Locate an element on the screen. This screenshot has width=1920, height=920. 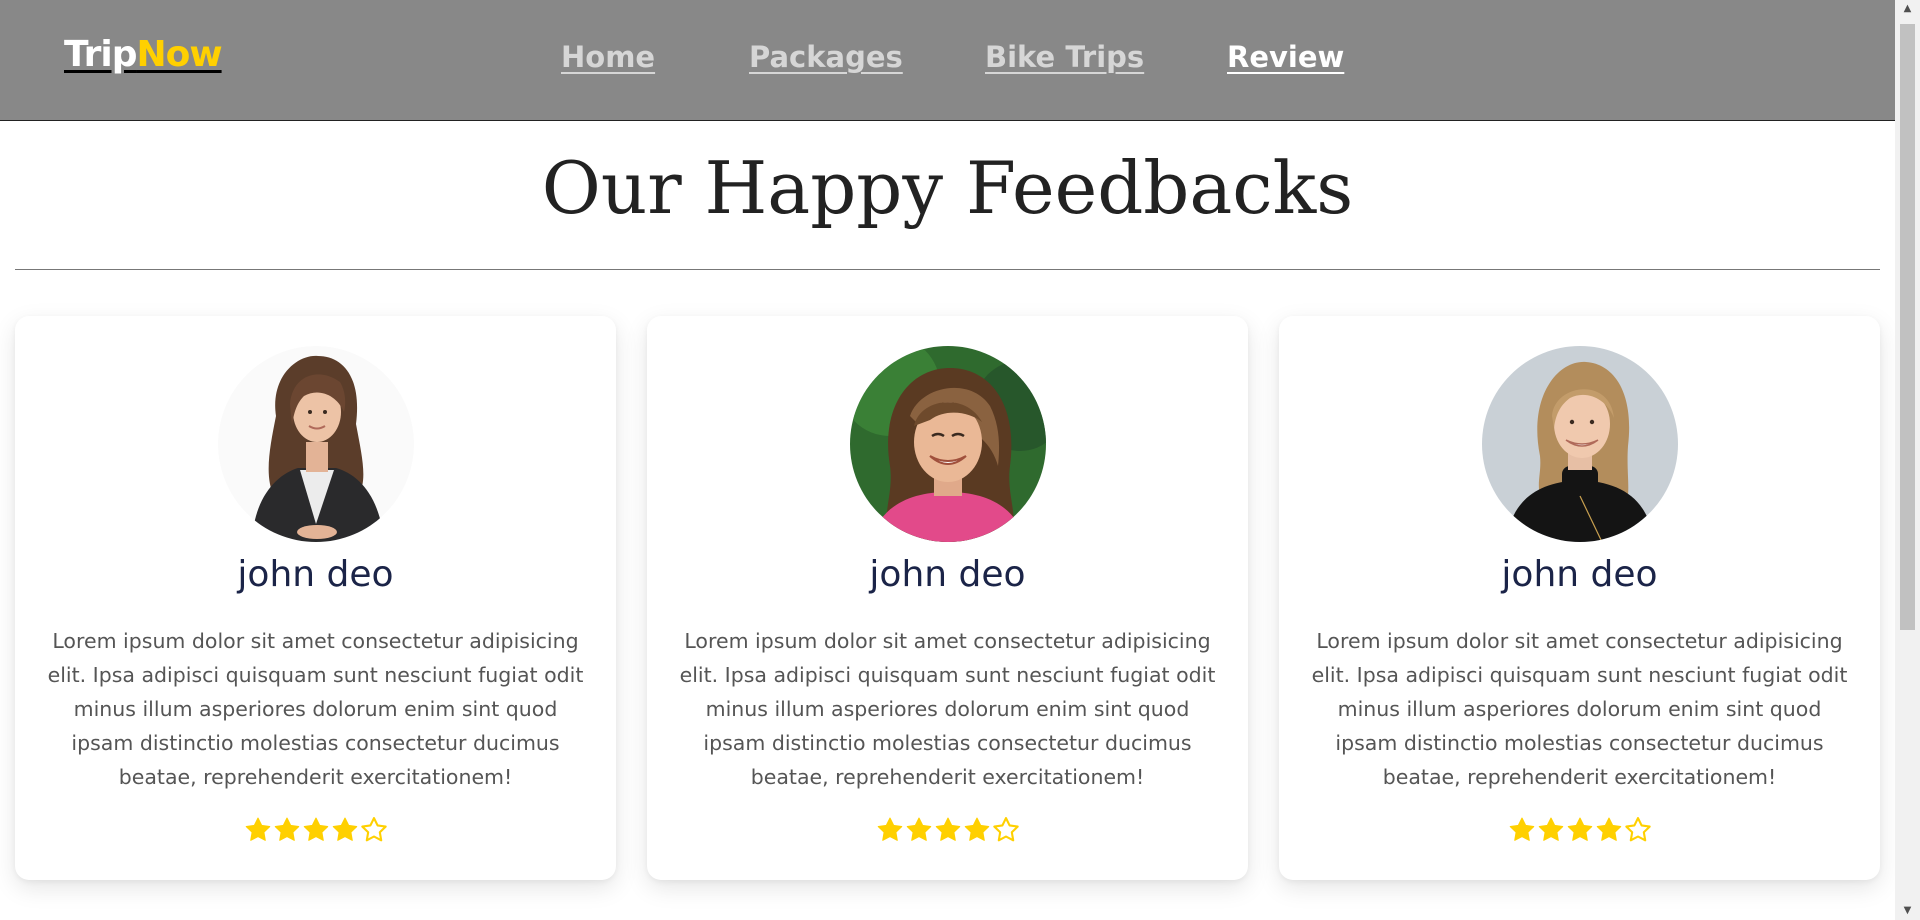
scroll-thumb is located at coordinates (1907, 327).